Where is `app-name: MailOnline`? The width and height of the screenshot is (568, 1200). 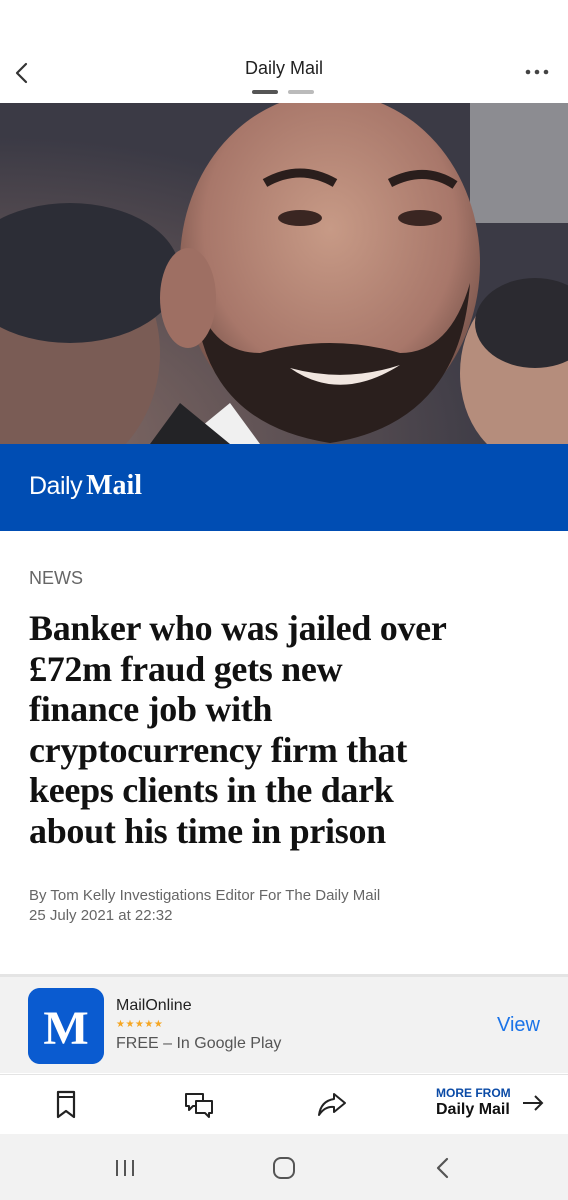
app-name: MailOnline is located at coordinates (154, 1005).